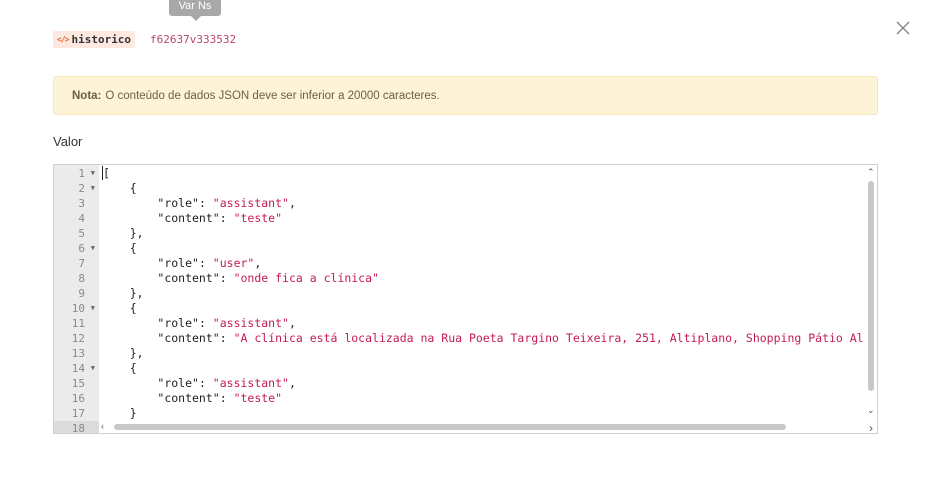 The height and width of the screenshot is (490, 930). Describe the element at coordinates (78, 353) in the screenshot. I see `line-number: 13` at that location.